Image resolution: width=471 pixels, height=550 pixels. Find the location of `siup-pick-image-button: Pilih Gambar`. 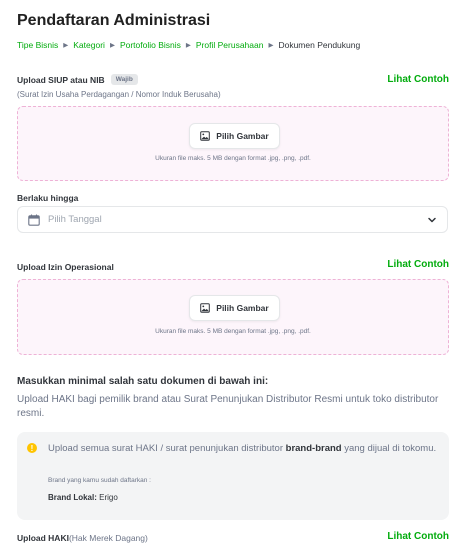

siup-pick-image-button: Pilih Gambar is located at coordinates (234, 136).